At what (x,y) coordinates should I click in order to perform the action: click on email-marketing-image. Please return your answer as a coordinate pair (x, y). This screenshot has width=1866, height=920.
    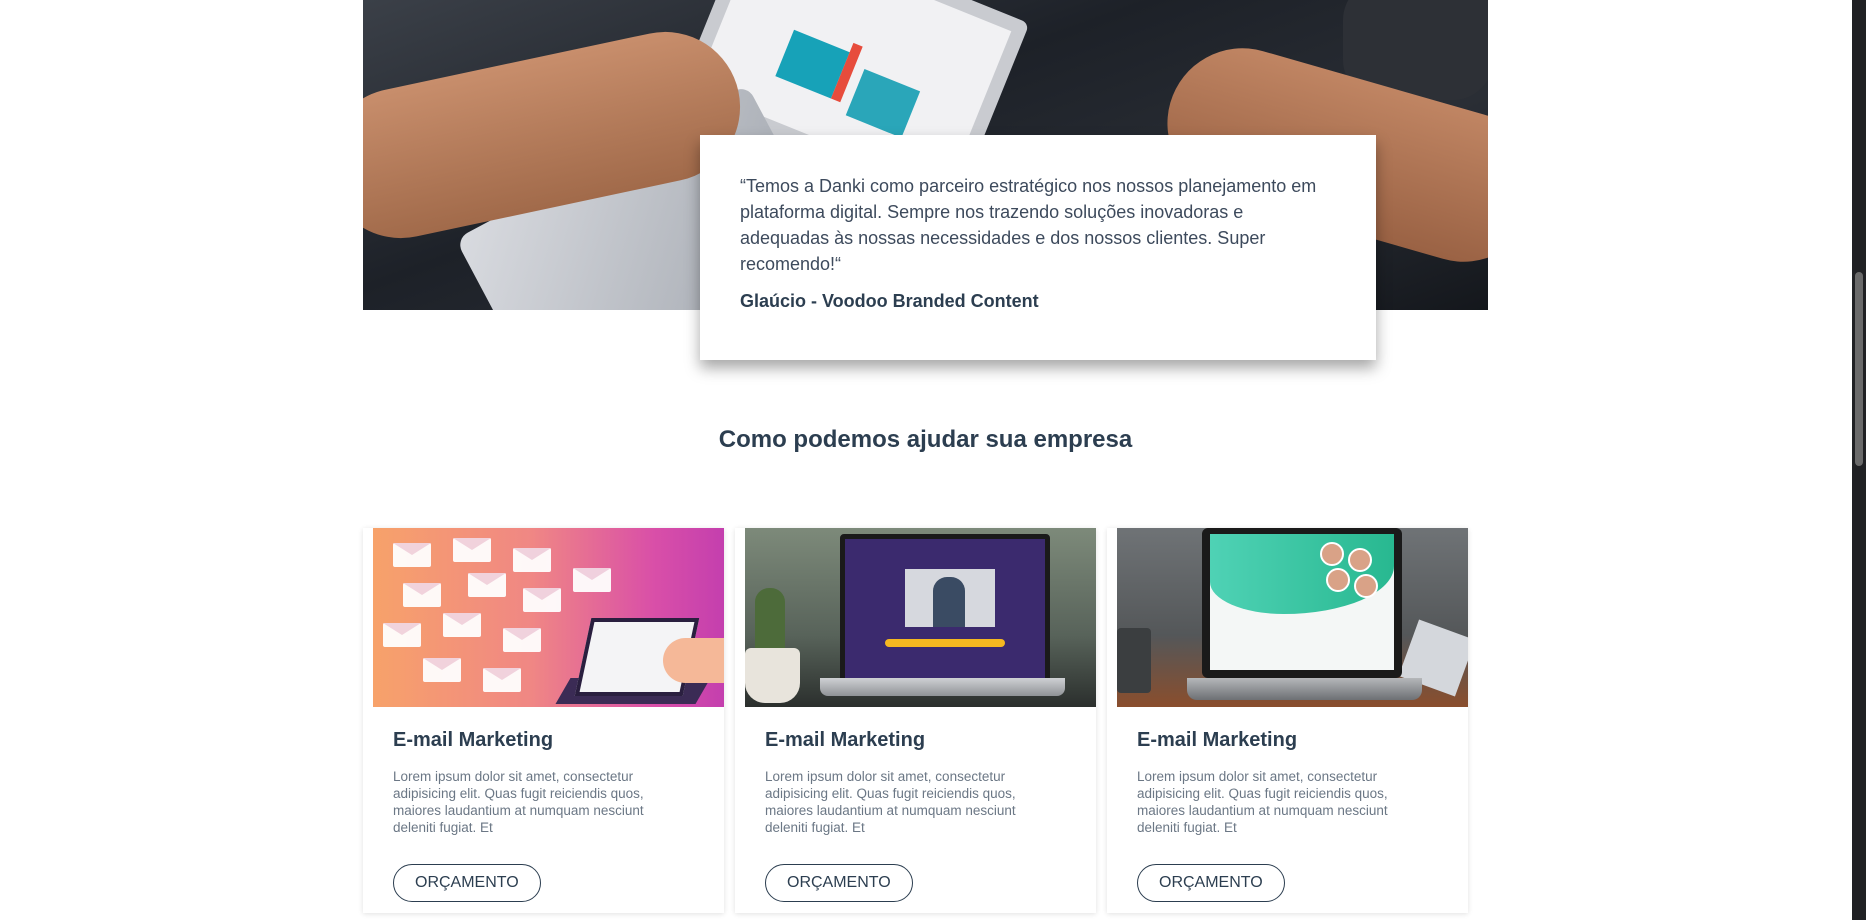
    Looking at the image, I should click on (548, 617).